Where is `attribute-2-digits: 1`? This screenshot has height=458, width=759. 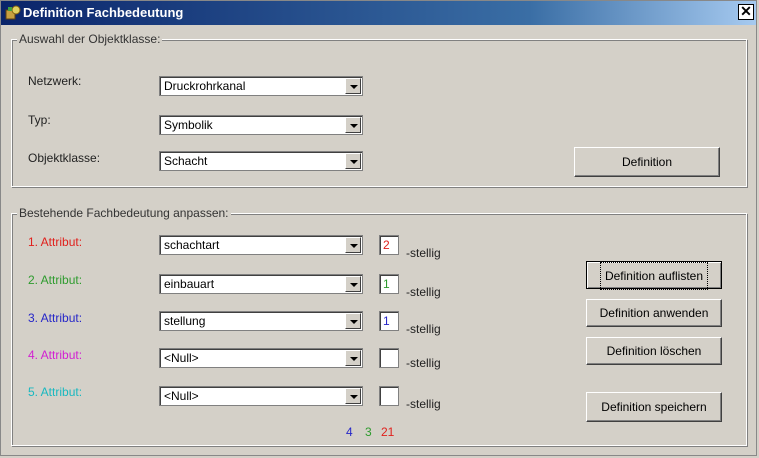
attribute-2-digits: 1 is located at coordinates (389, 284).